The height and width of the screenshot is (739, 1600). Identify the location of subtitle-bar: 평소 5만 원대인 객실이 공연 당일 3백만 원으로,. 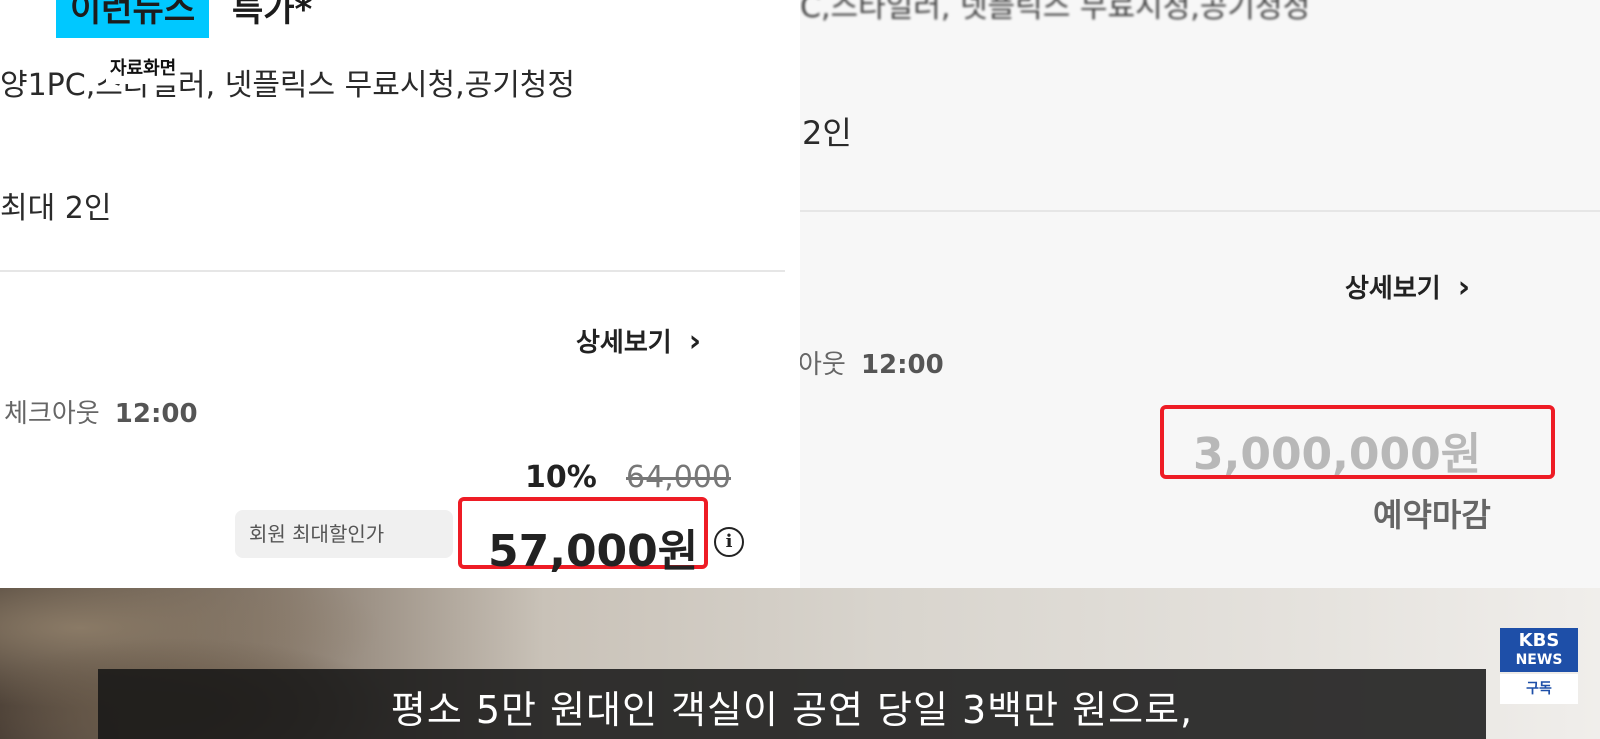
(792, 704).